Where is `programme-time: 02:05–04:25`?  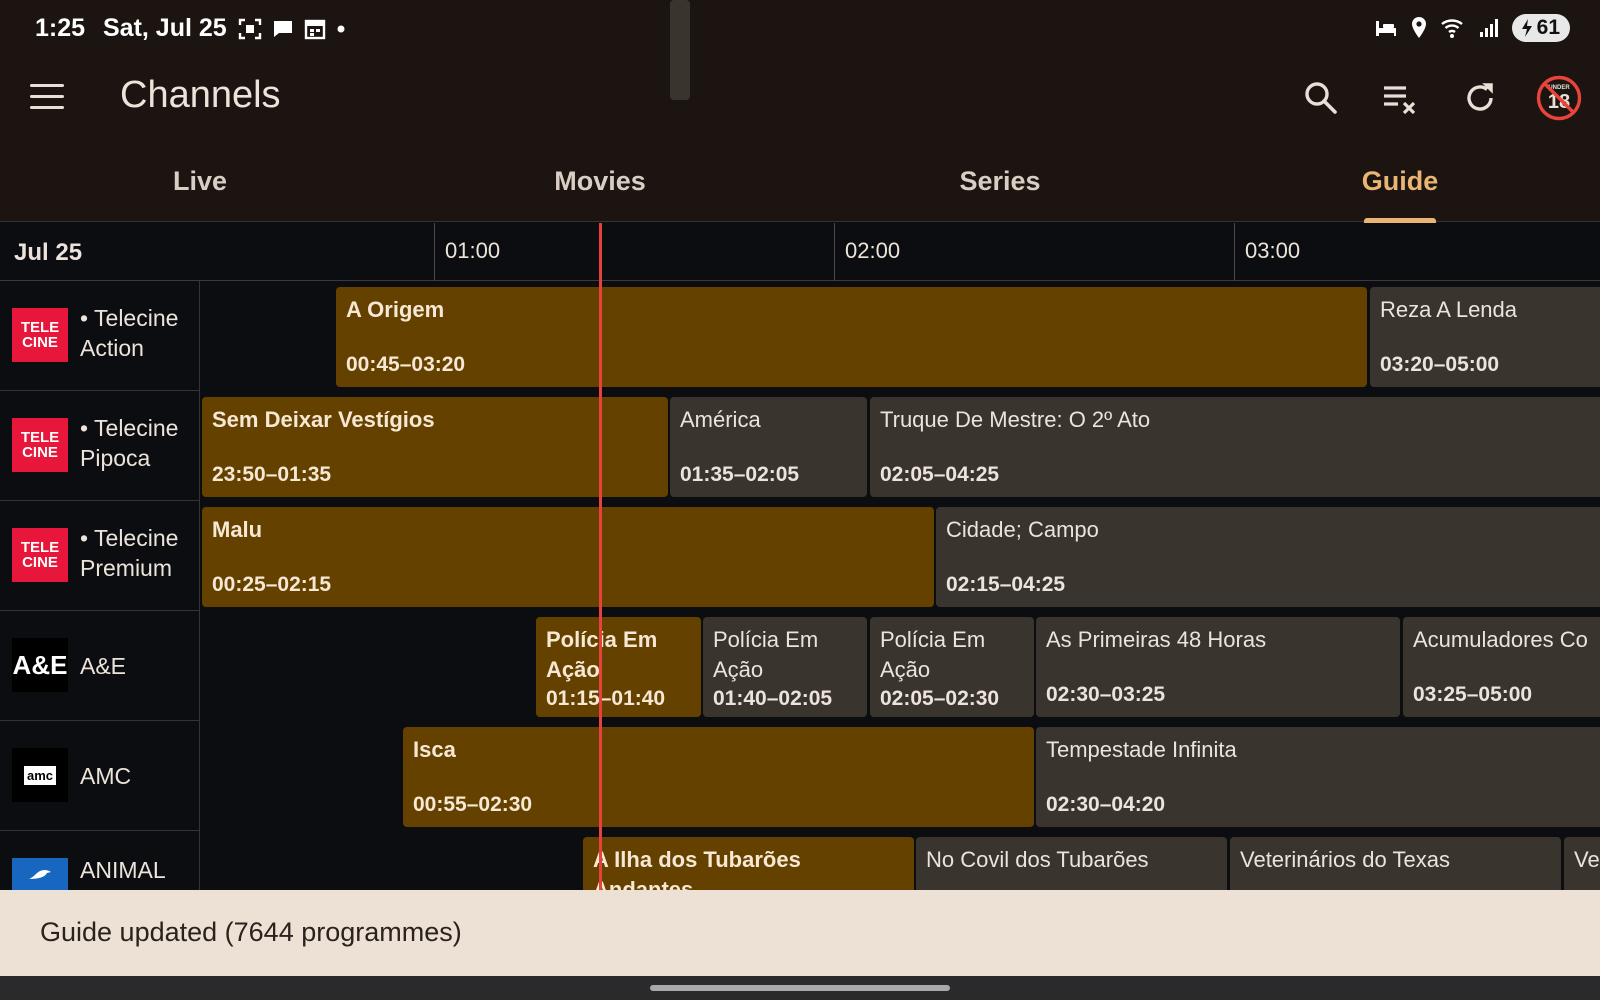
programme-time: 02:05–04:25 is located at coordinates (940, 474).